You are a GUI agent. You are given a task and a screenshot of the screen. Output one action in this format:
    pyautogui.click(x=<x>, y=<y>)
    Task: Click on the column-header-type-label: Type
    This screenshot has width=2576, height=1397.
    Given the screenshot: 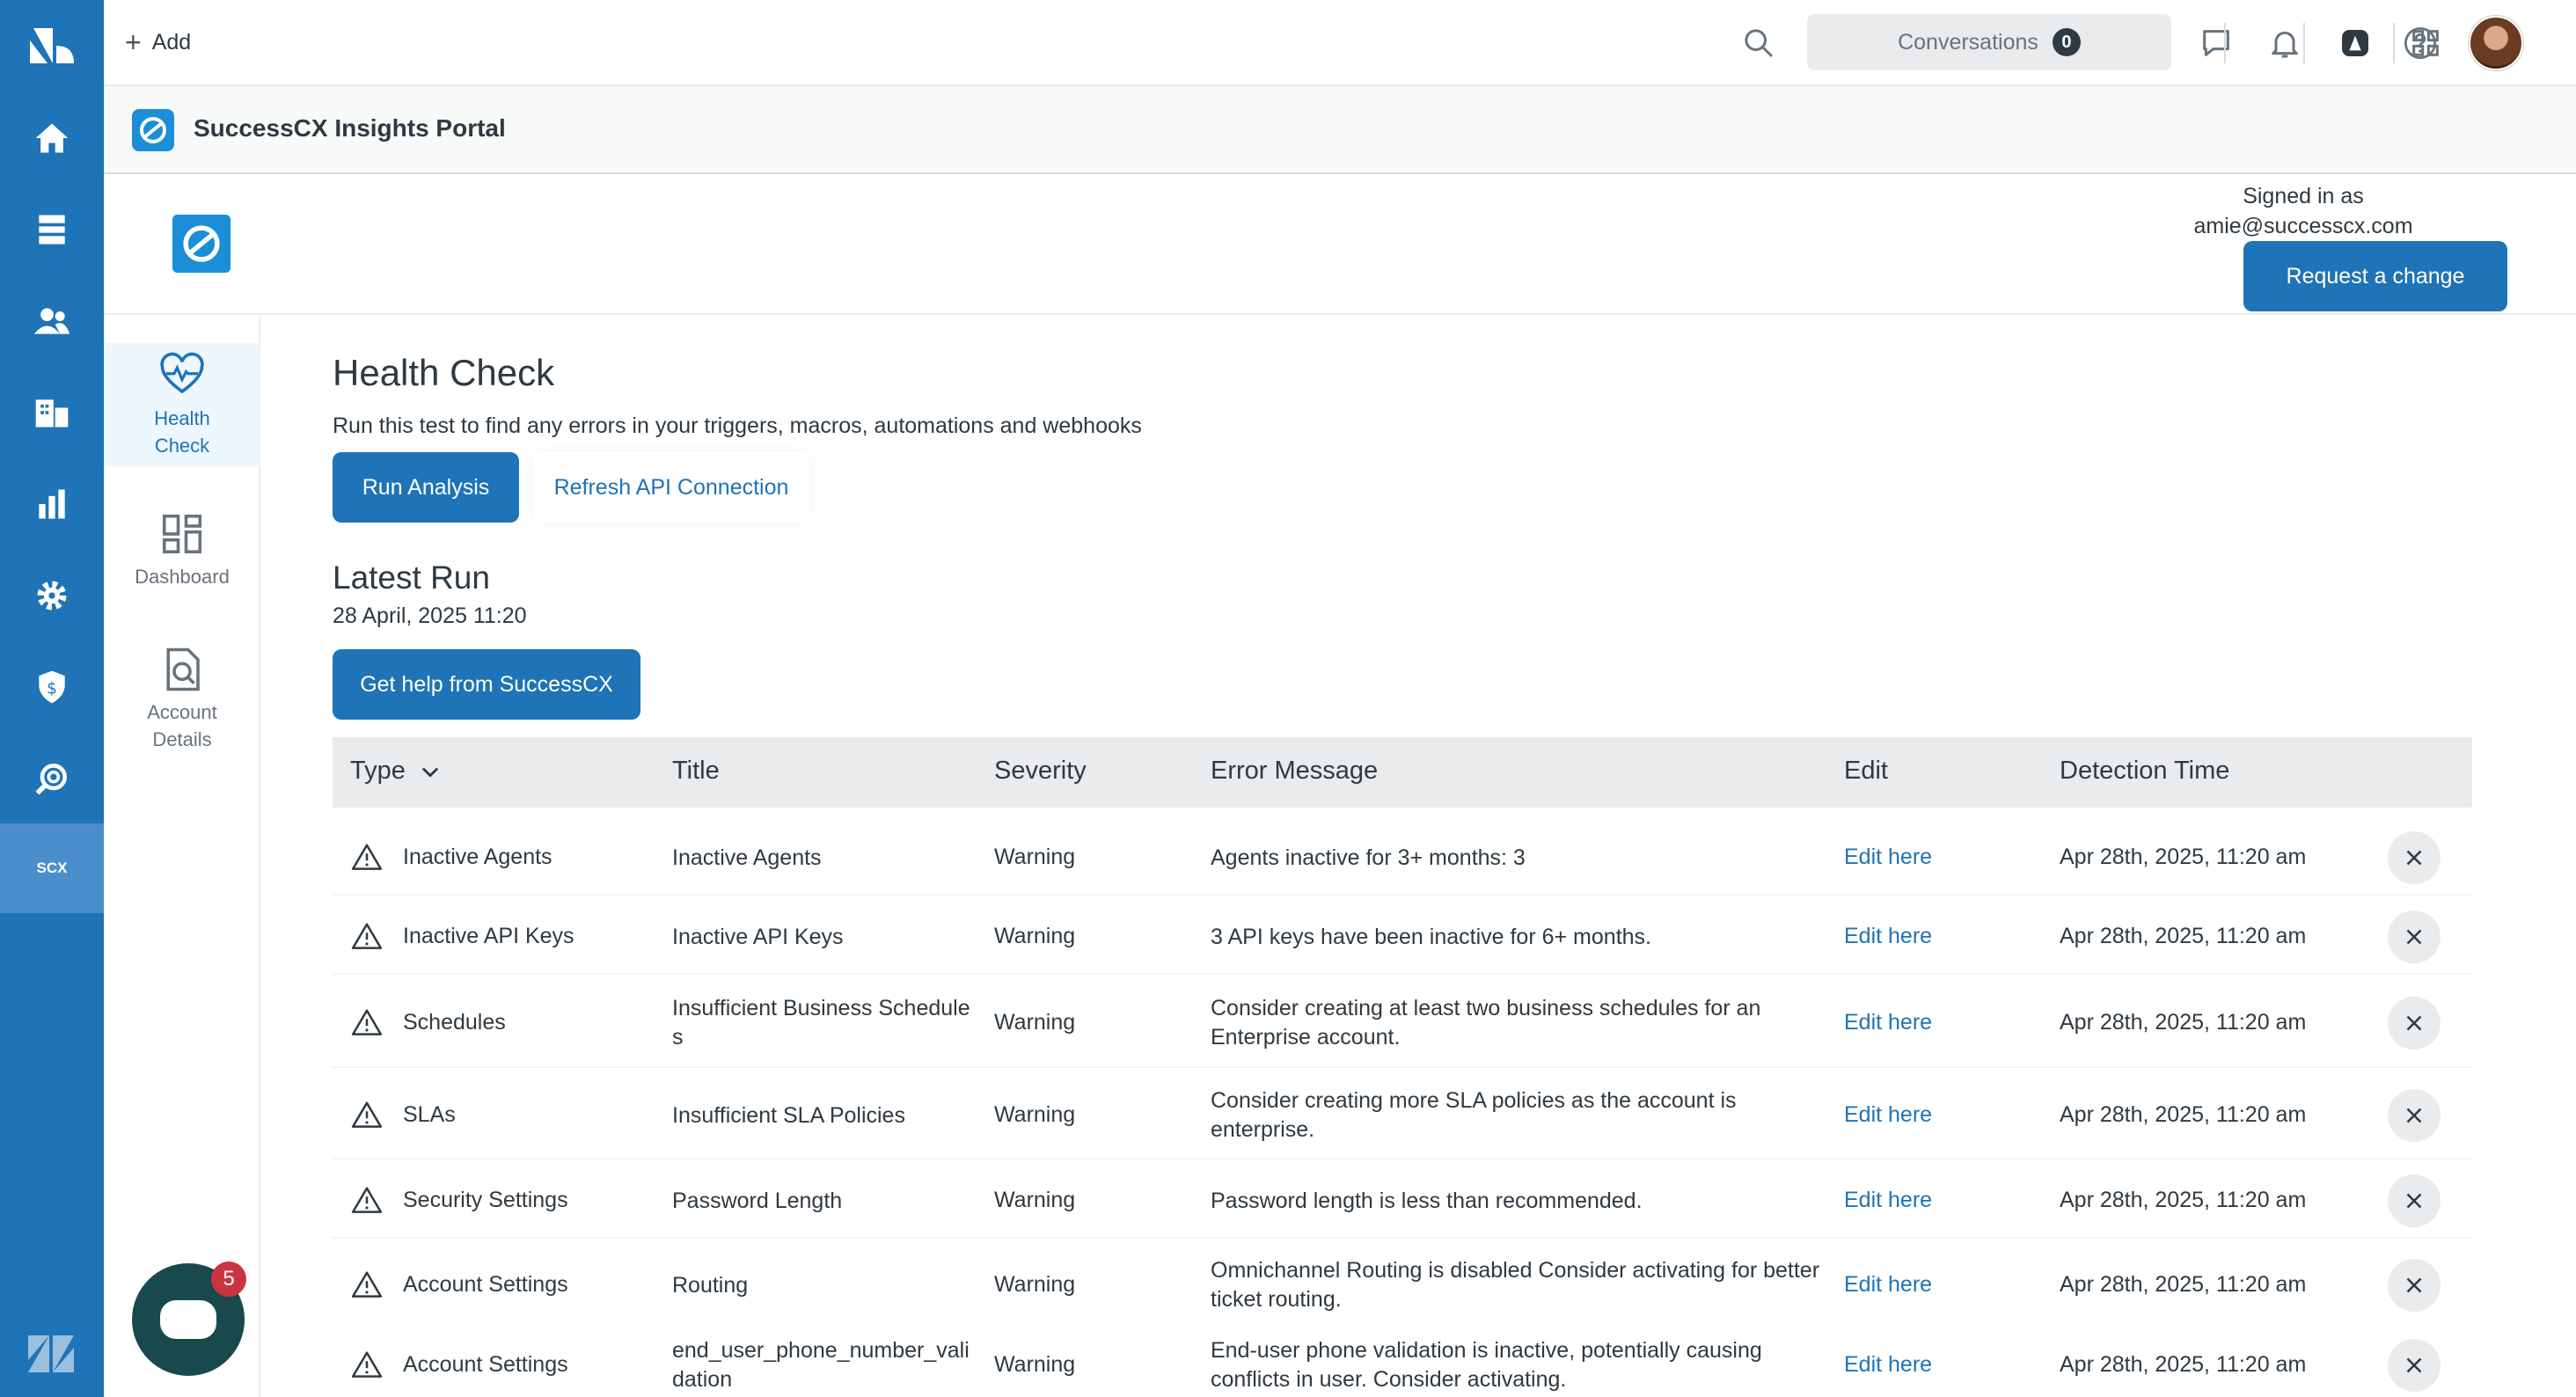 What is the action you would take?
    pyautogui.click(x=378, y=771)
    